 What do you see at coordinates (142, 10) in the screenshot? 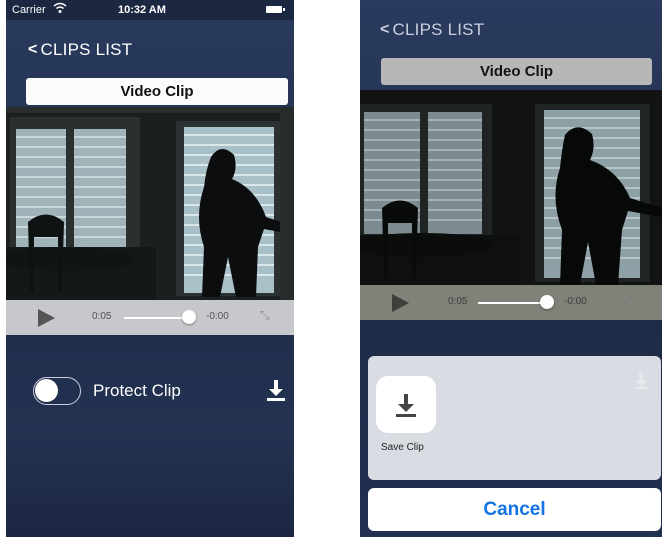
I see `status-time: 10:32 AM` at bounding box center [142, 10].